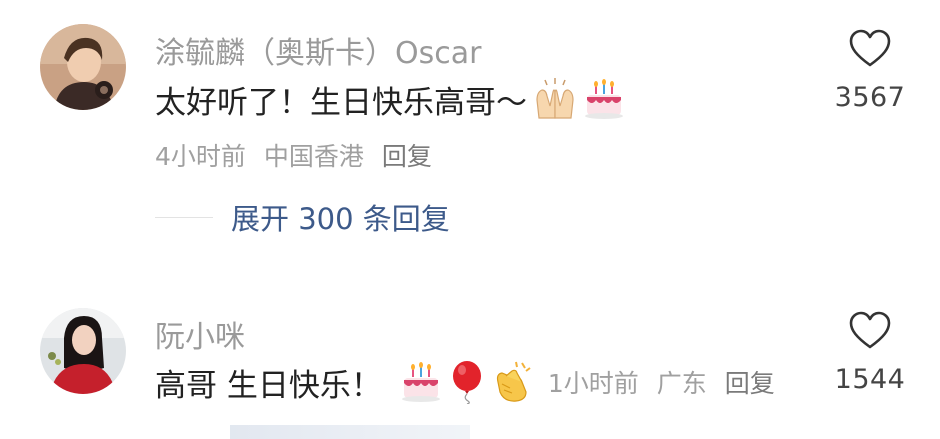 This screenshot has height=439, width=940. What do you see at coordinates (318, 50) in the screenshot?
I see `username: 涂毓麟（奥斯卡）Oscar` at bounding box center [318, 50].